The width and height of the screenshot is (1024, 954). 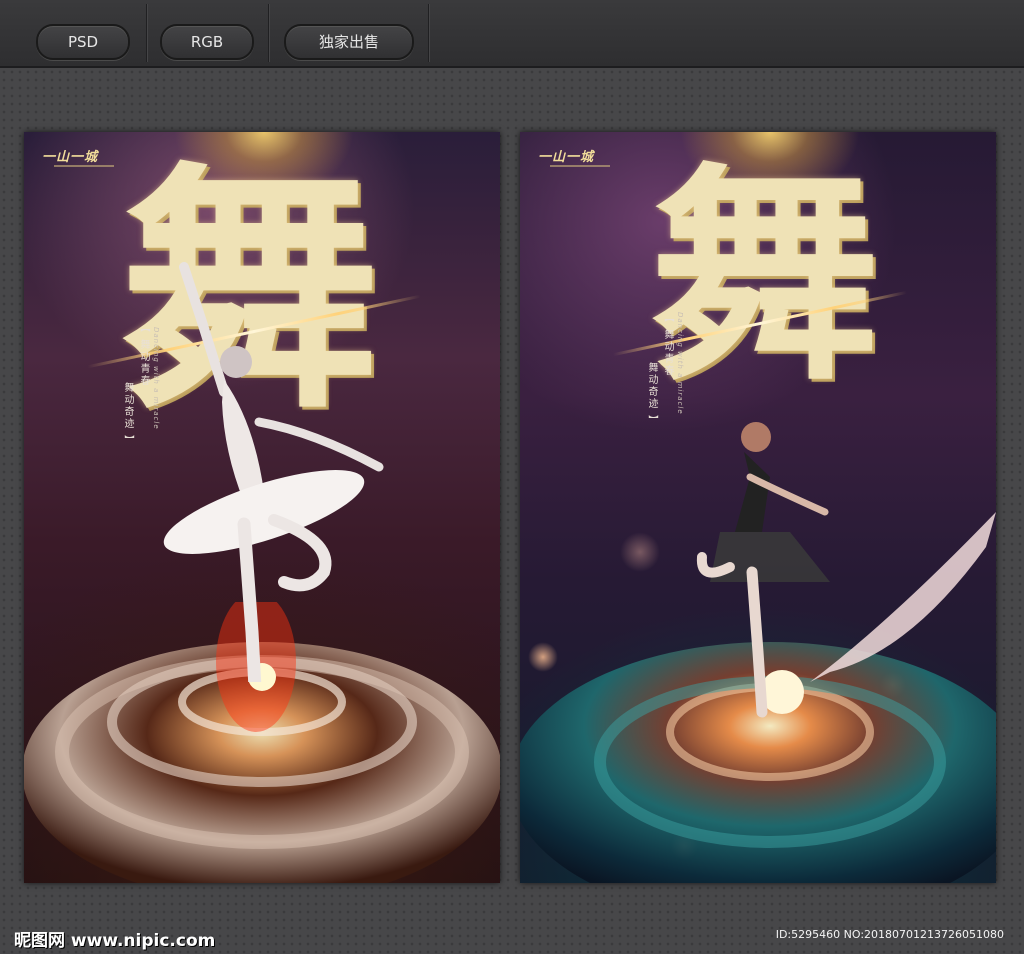 I want to click on rgb-button: RGB, so click(x=207, y=42).